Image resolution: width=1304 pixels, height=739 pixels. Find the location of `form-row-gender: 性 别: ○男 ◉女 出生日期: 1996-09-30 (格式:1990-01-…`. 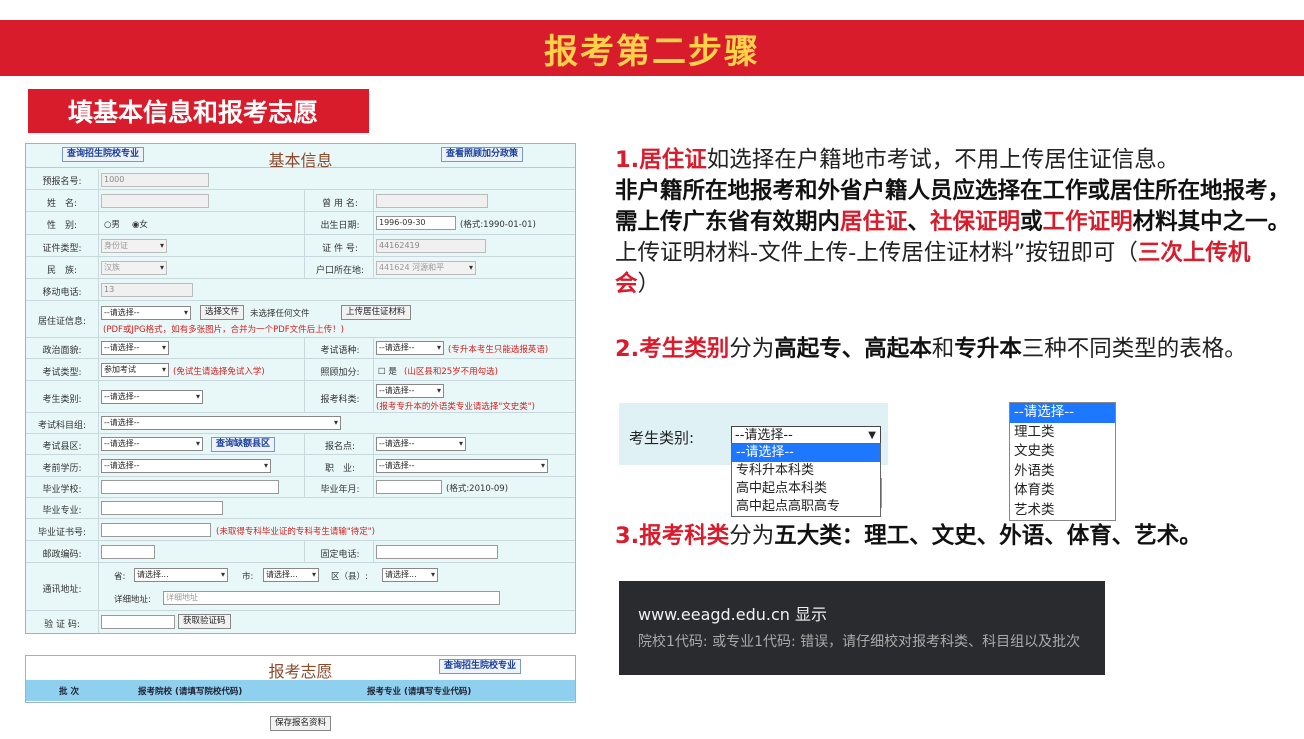

form-row-gender: 性 别: ○男 ◉女 出生日期: 1996-09-30 (格式:1990-01-… is located at coordinates (300, 223).